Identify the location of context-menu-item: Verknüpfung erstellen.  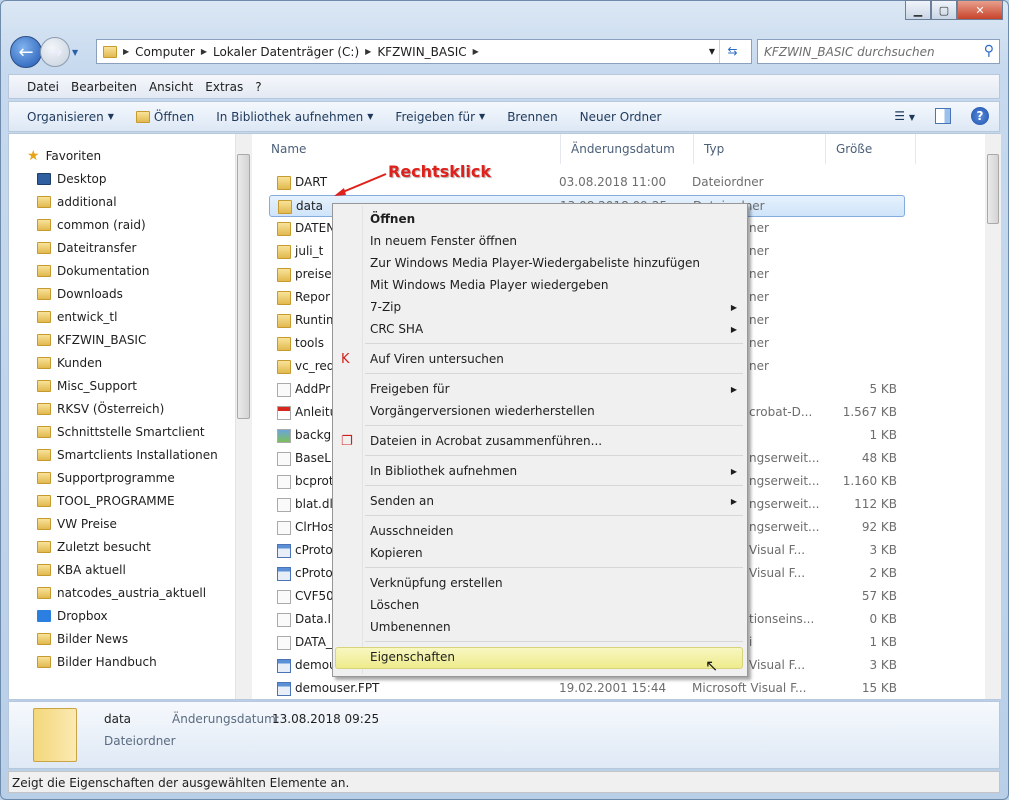
(436, 583).